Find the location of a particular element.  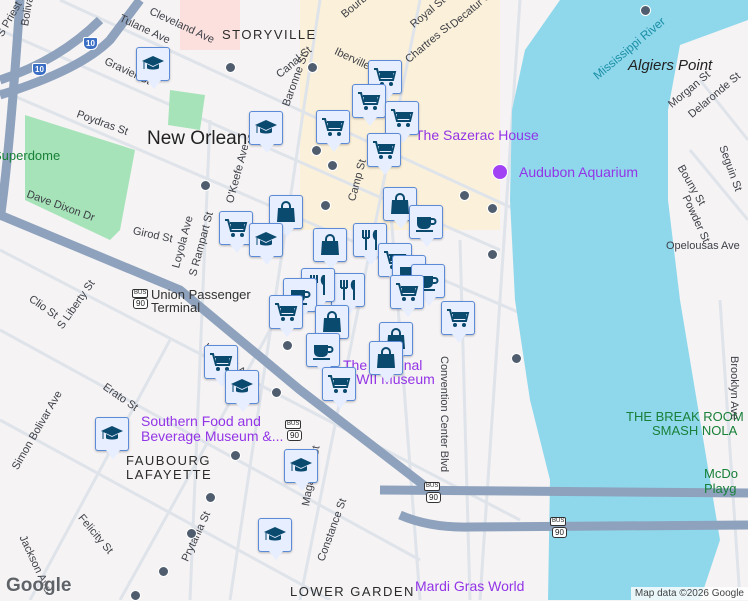

aquarium-icon is located at coordinates (500, 172).